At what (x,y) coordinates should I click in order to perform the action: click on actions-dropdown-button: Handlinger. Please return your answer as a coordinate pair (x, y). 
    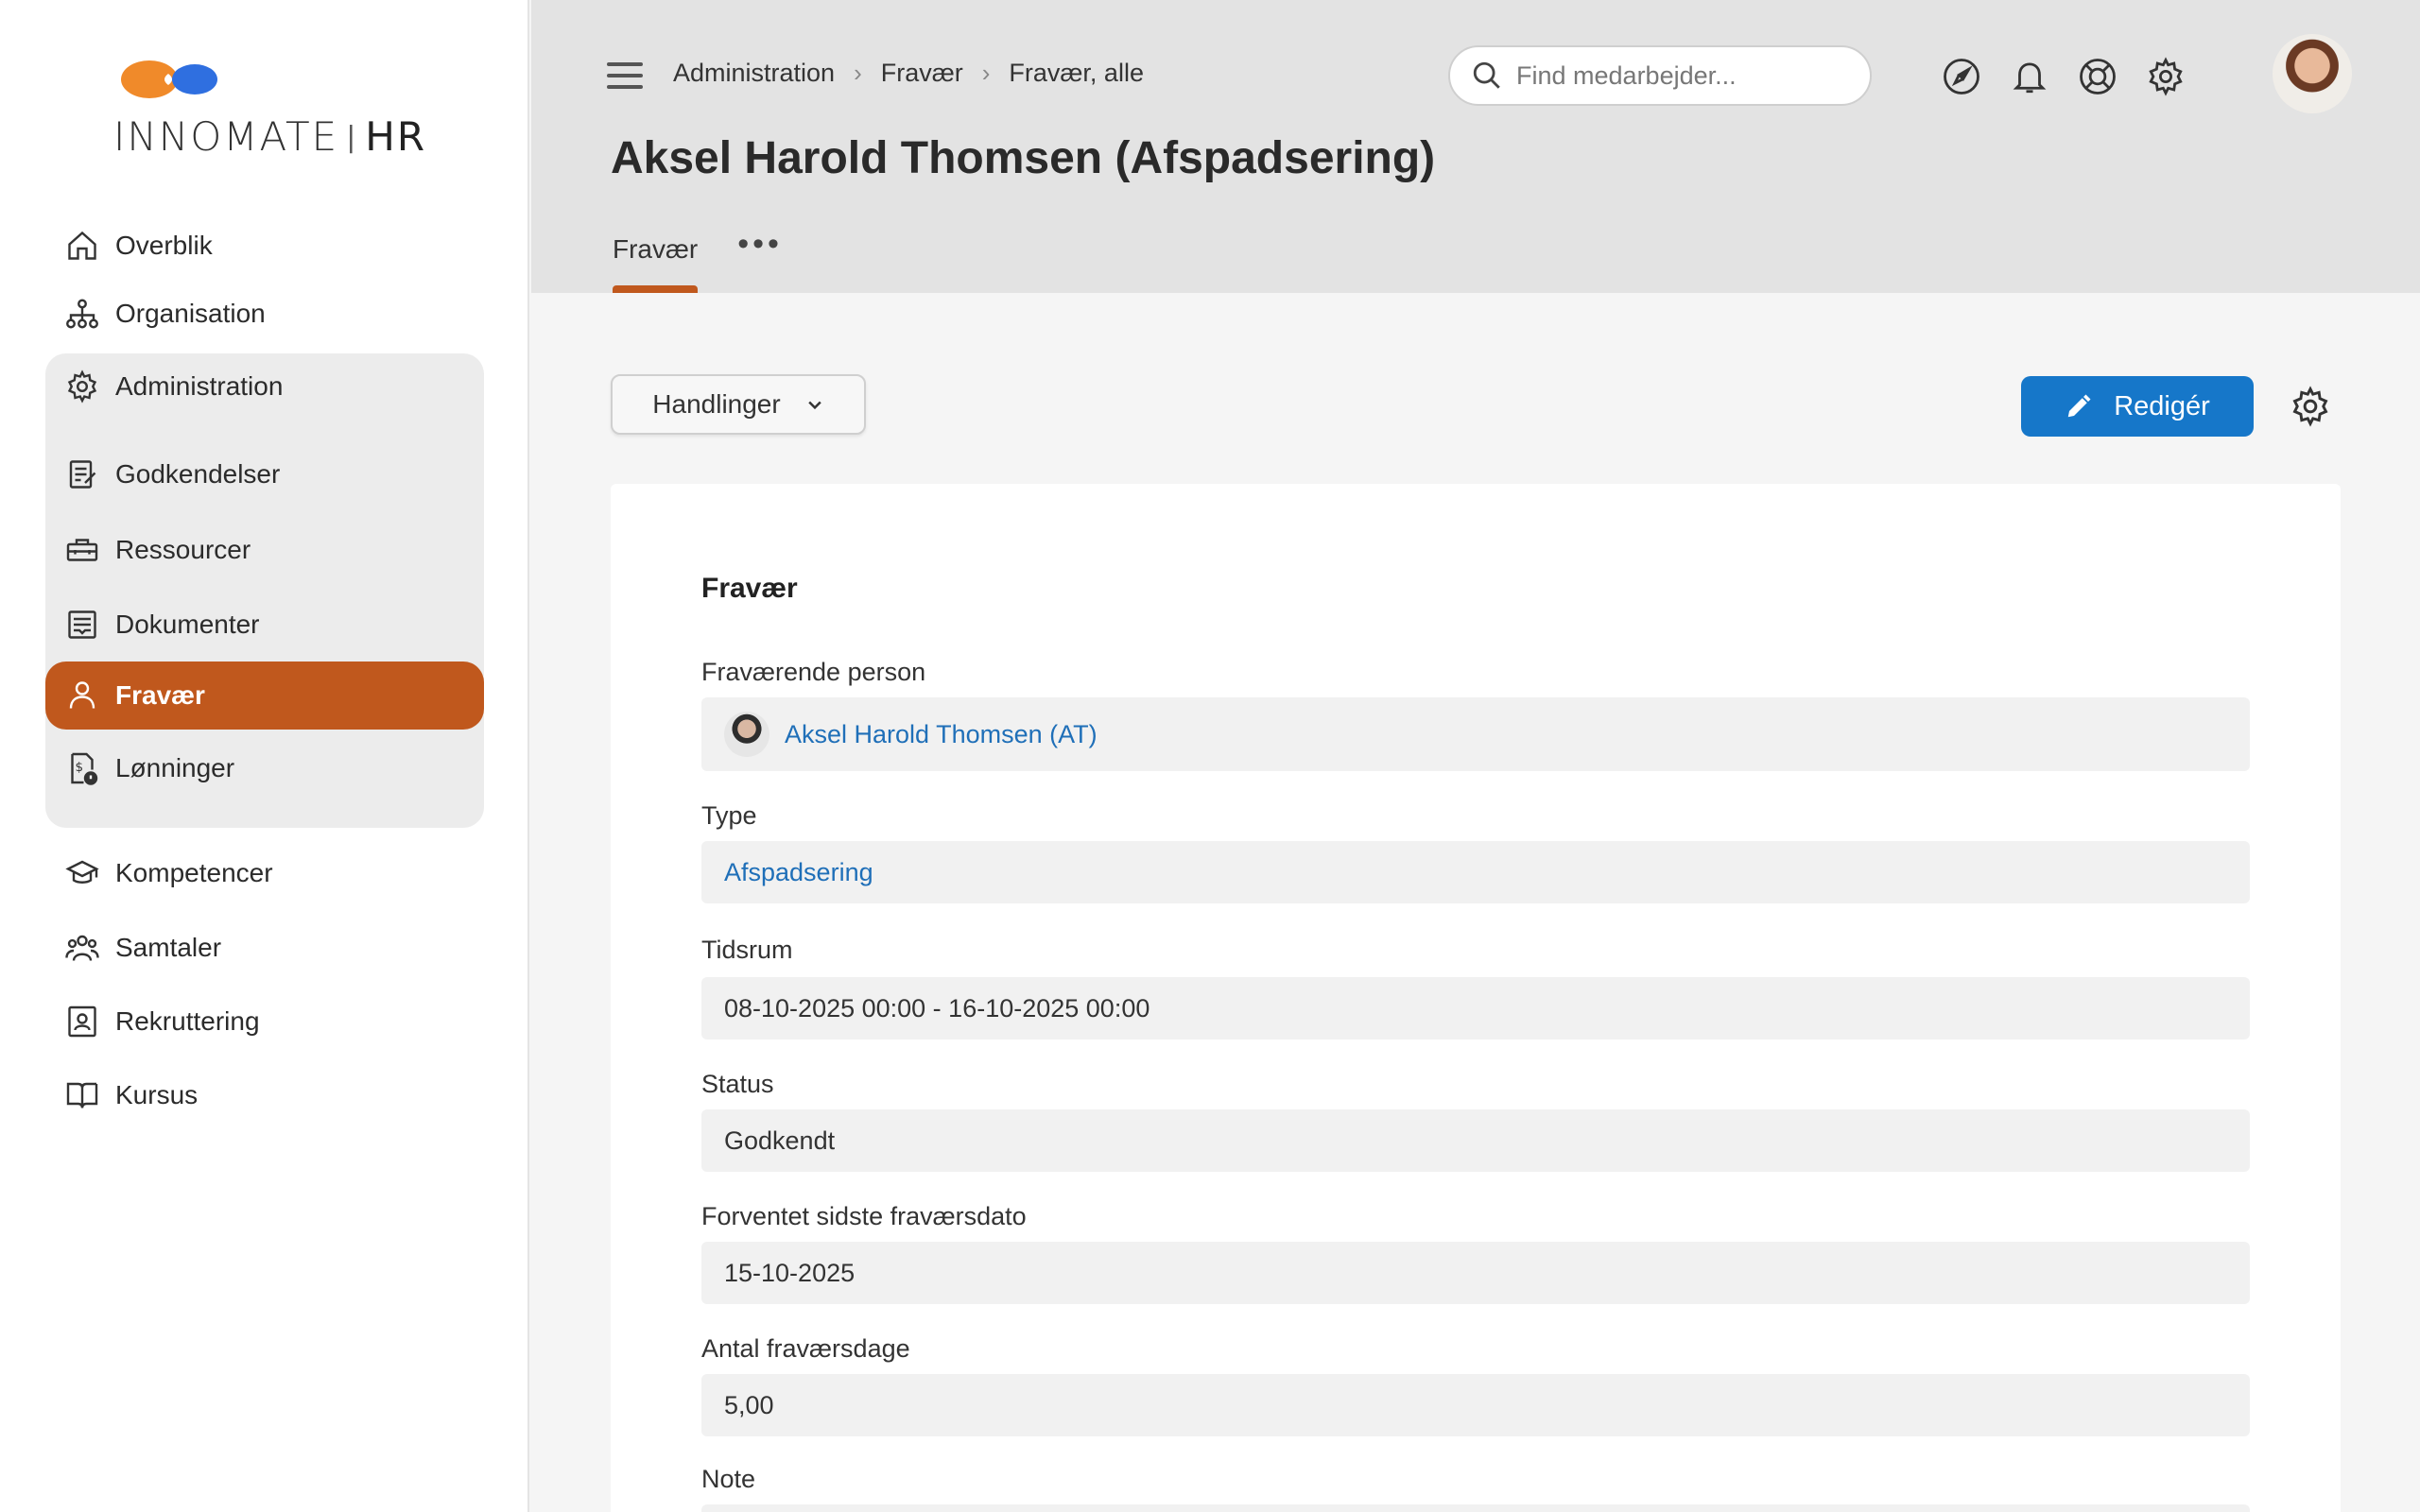
    Looking at the image, I should click on (738, 404).